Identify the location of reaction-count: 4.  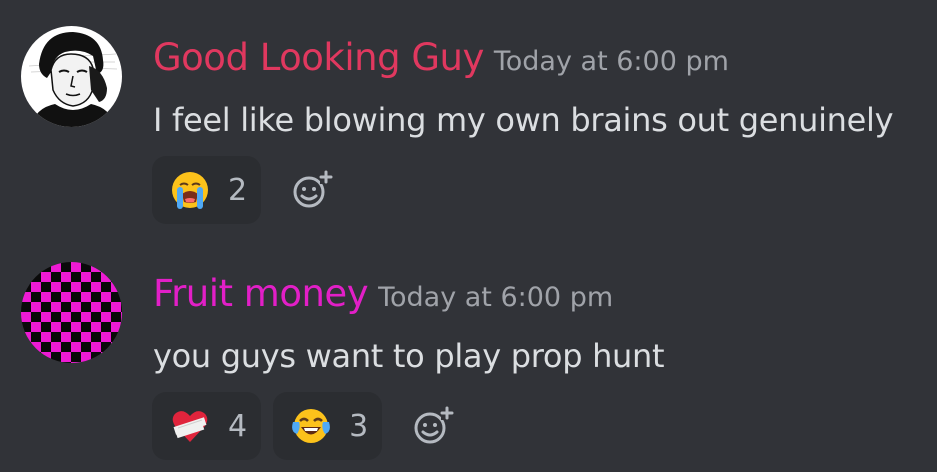
(238, 426).